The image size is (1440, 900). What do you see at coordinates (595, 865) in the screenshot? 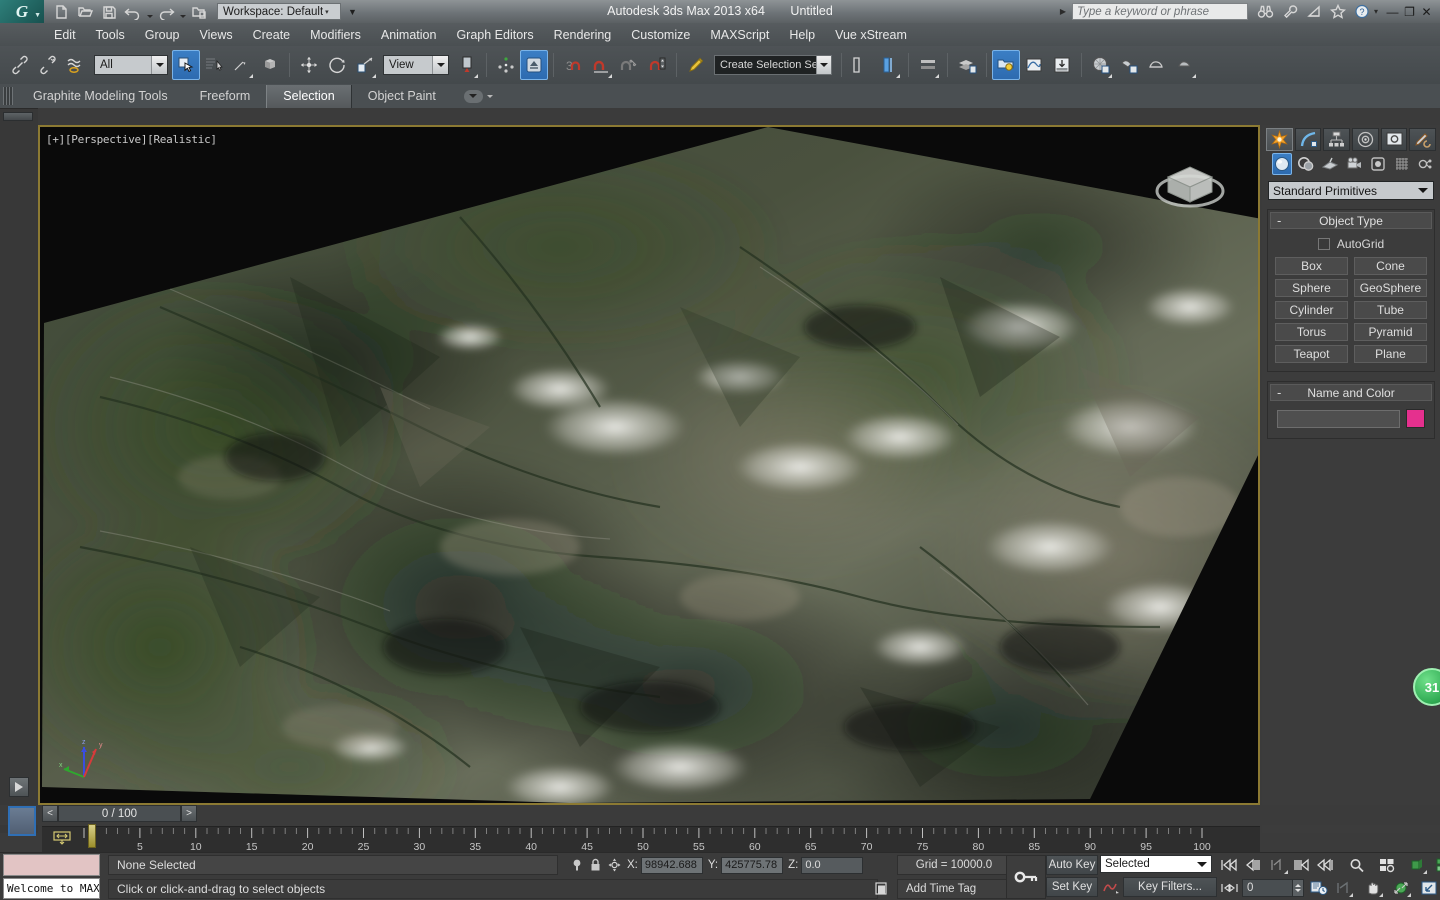
I see `lock-icon` at bounding box center [595, 865].